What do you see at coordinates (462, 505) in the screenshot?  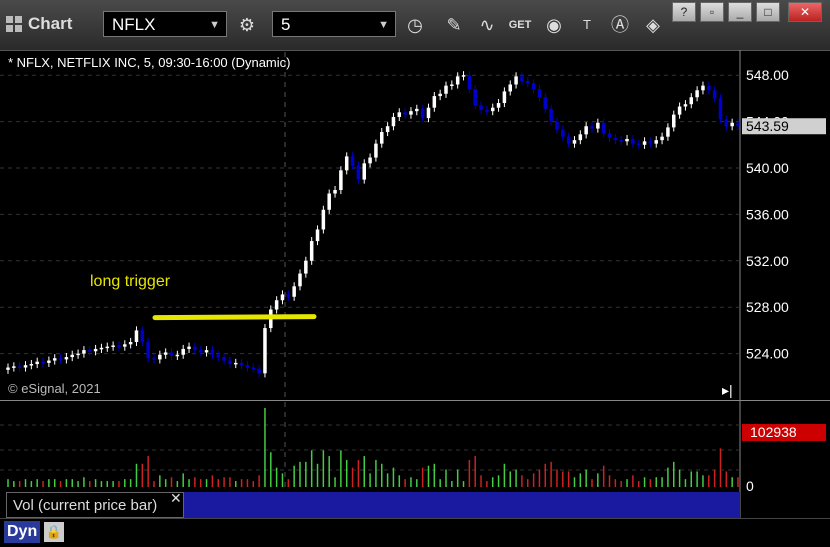 I see `volume-scroll-bar` at bounding box center [462, 505].